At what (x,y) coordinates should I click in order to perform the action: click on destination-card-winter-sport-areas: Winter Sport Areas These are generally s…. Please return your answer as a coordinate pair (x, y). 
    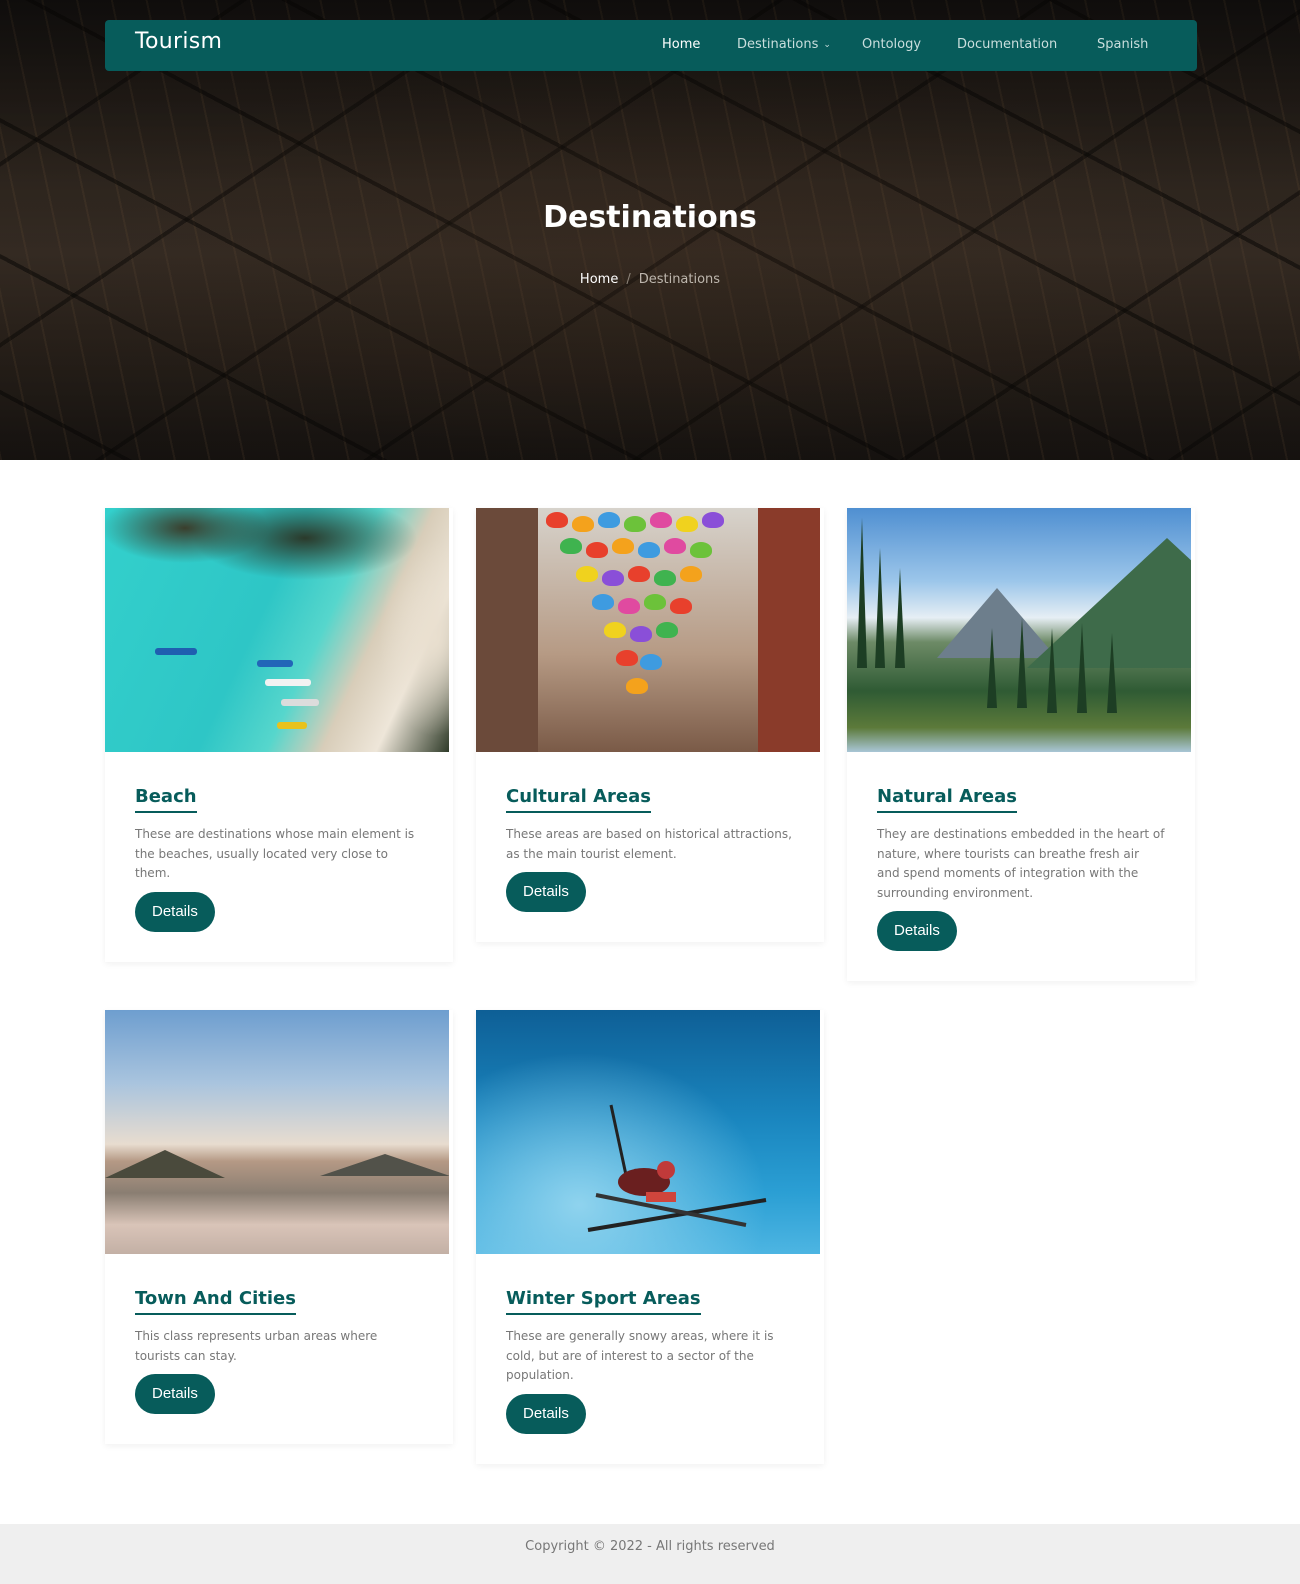
    Looking at the image, I should click on (650, 1237).